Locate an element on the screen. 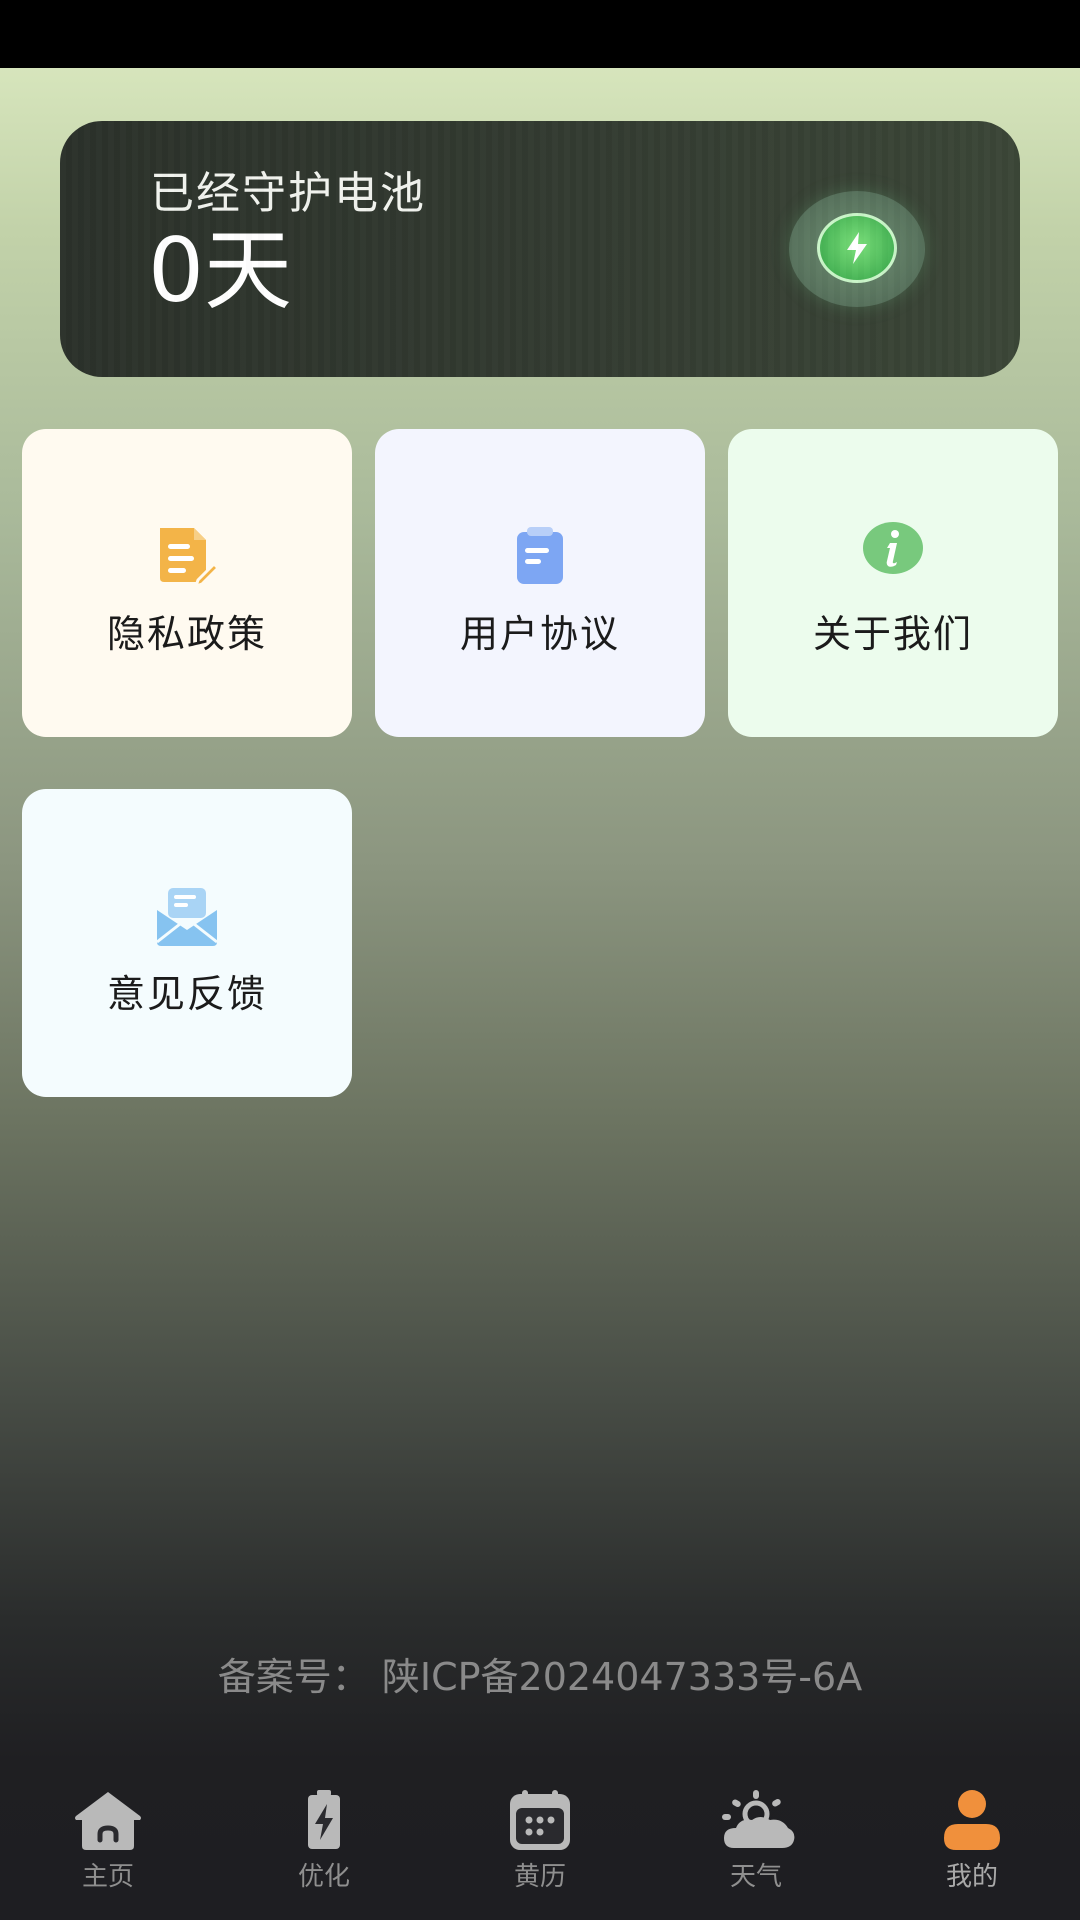 The image size is (1080, 1920). nav-item-home: 主页 is located at coordinates (108, 1845).